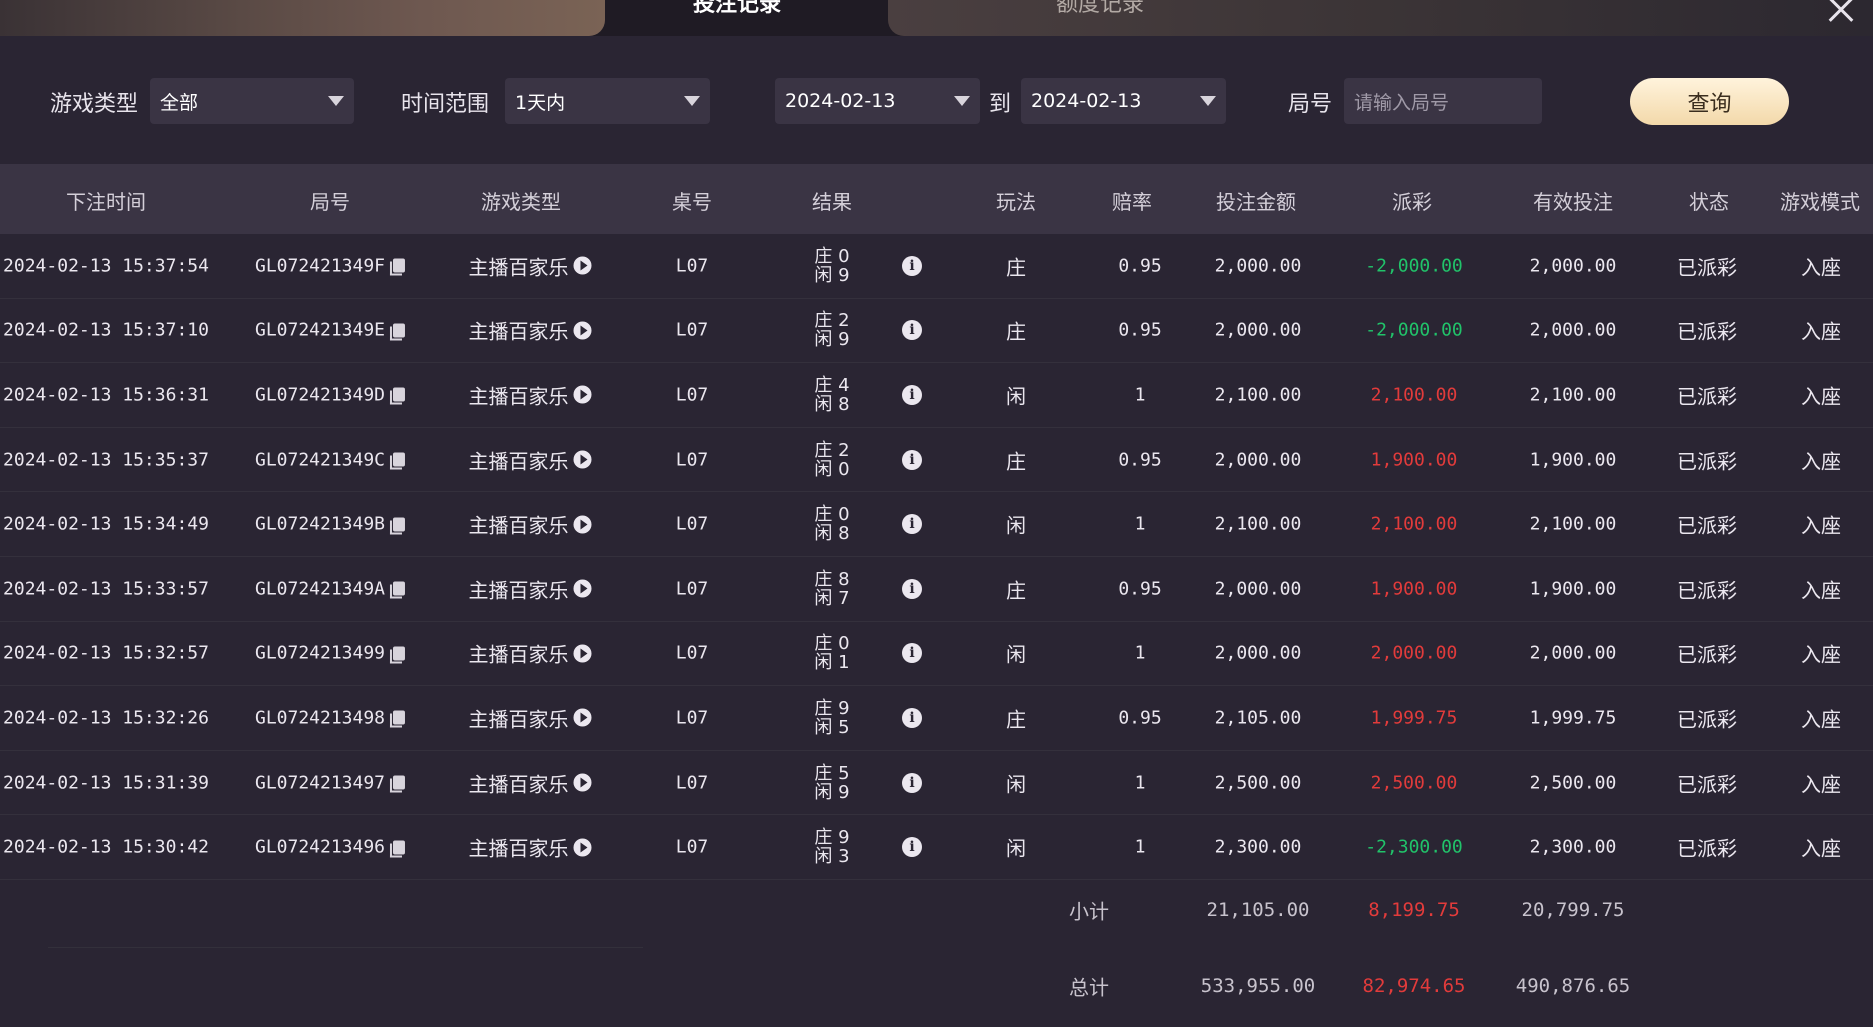  Describe the element at coordinates (330, 202) in the screenshot. I see `column-header: 局号` at that location.